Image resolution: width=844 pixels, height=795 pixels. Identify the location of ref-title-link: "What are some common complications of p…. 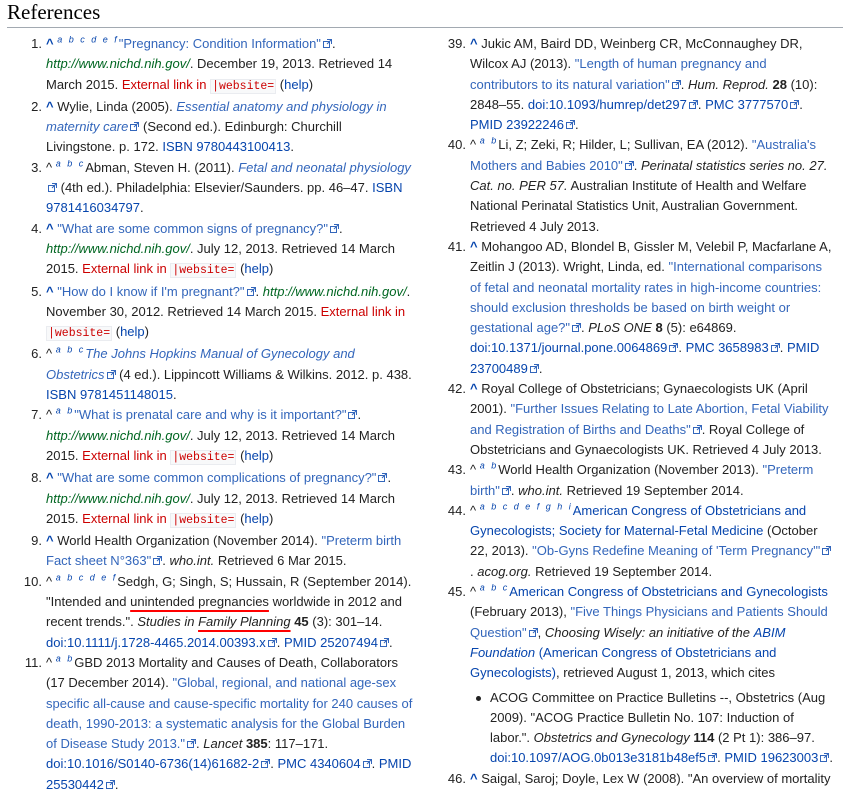
(216, 477).